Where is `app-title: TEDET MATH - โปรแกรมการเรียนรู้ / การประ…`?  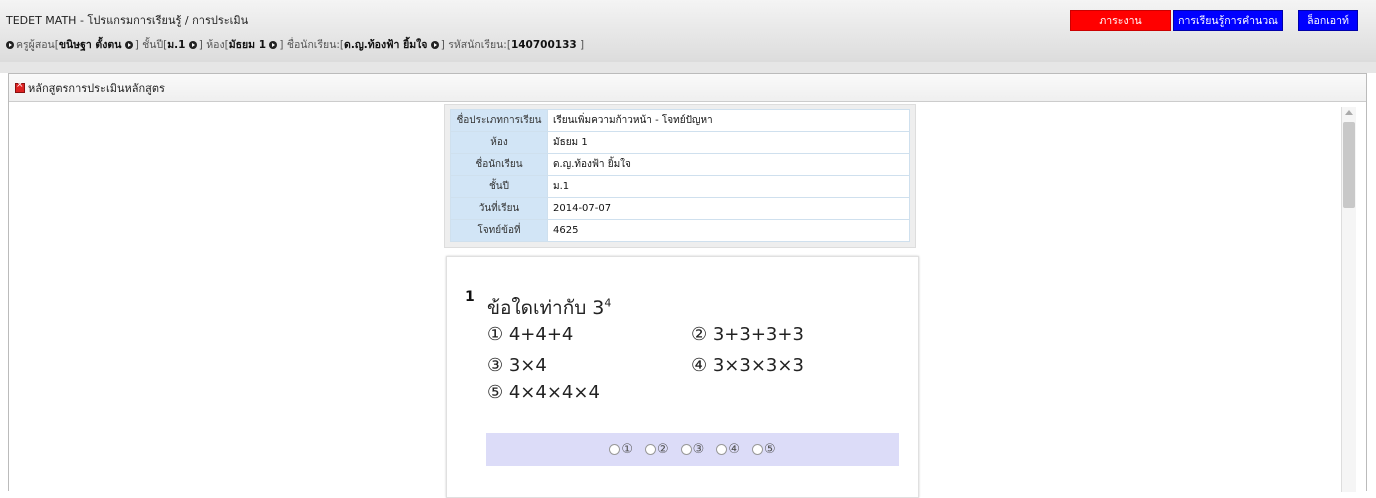 app-title: TEDET MATH - โปรแกรมการเรียนรู้ / การประ… is located at coordinates (127, 20).